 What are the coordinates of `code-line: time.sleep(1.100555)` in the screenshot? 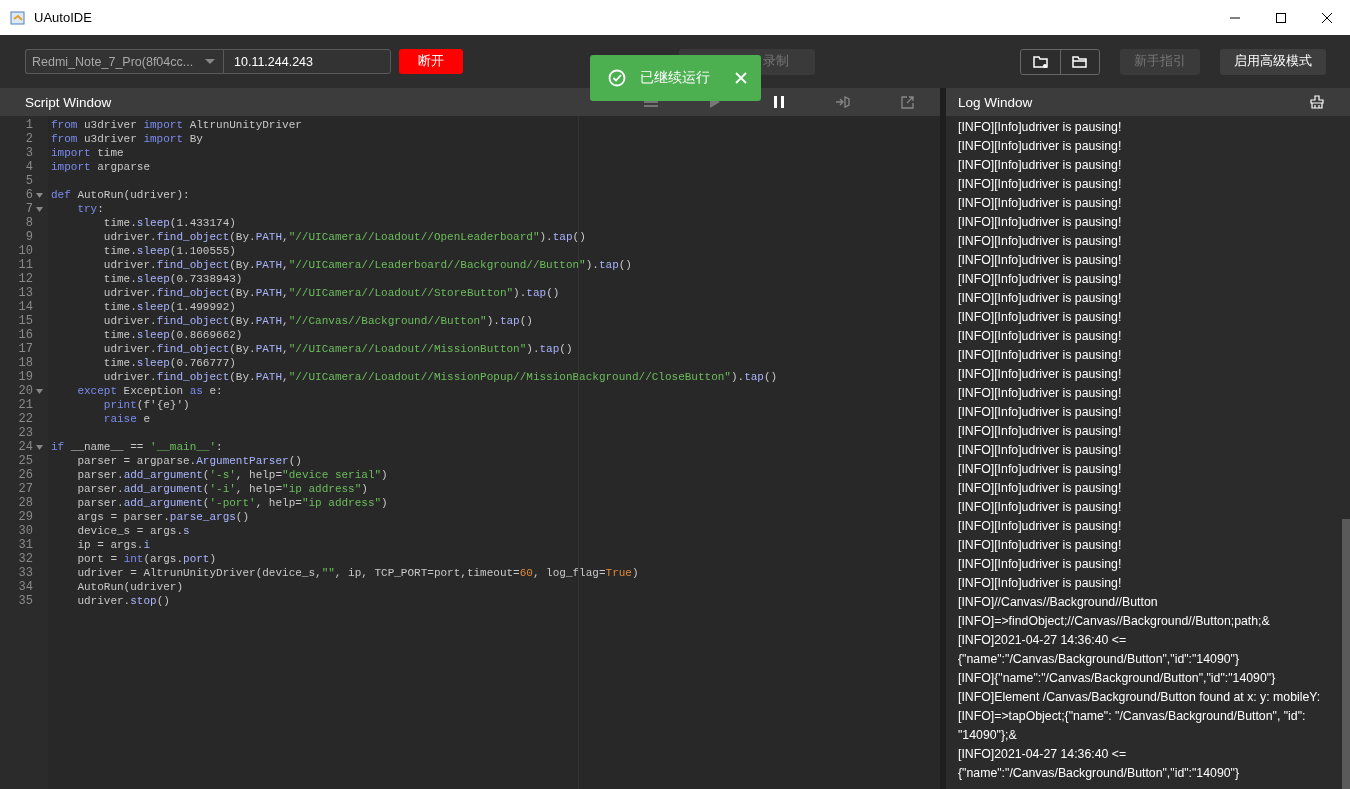 It's located at (169, 251).